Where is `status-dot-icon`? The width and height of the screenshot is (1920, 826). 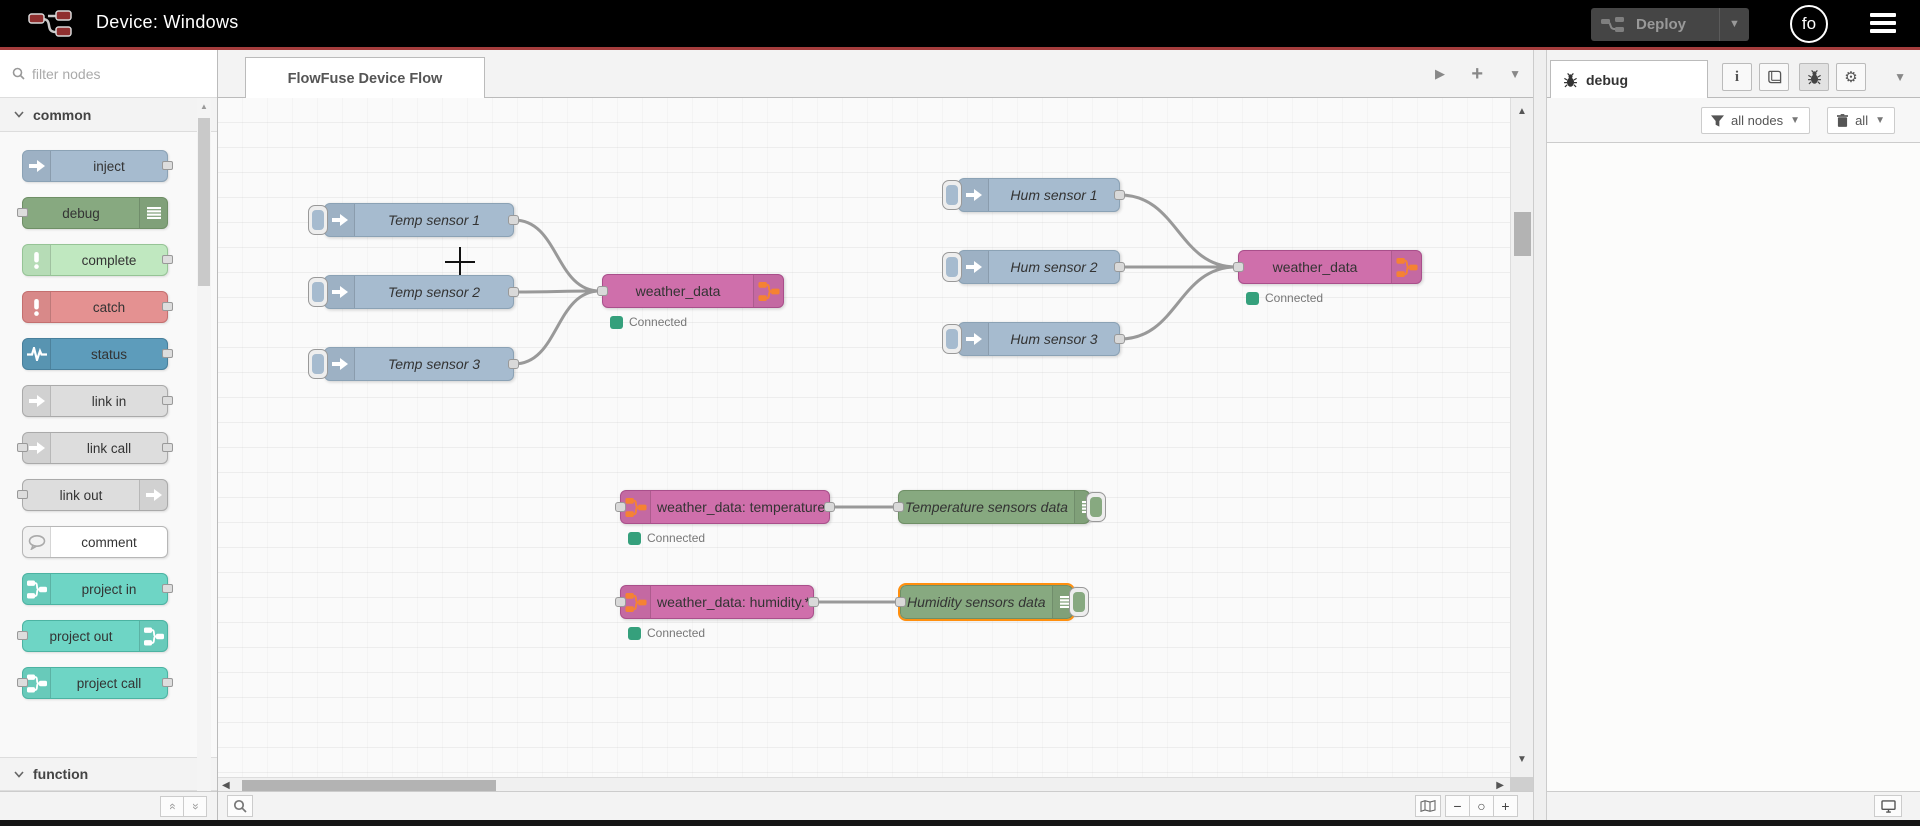
status-dot-icon is located at coordinates (1252, 298).